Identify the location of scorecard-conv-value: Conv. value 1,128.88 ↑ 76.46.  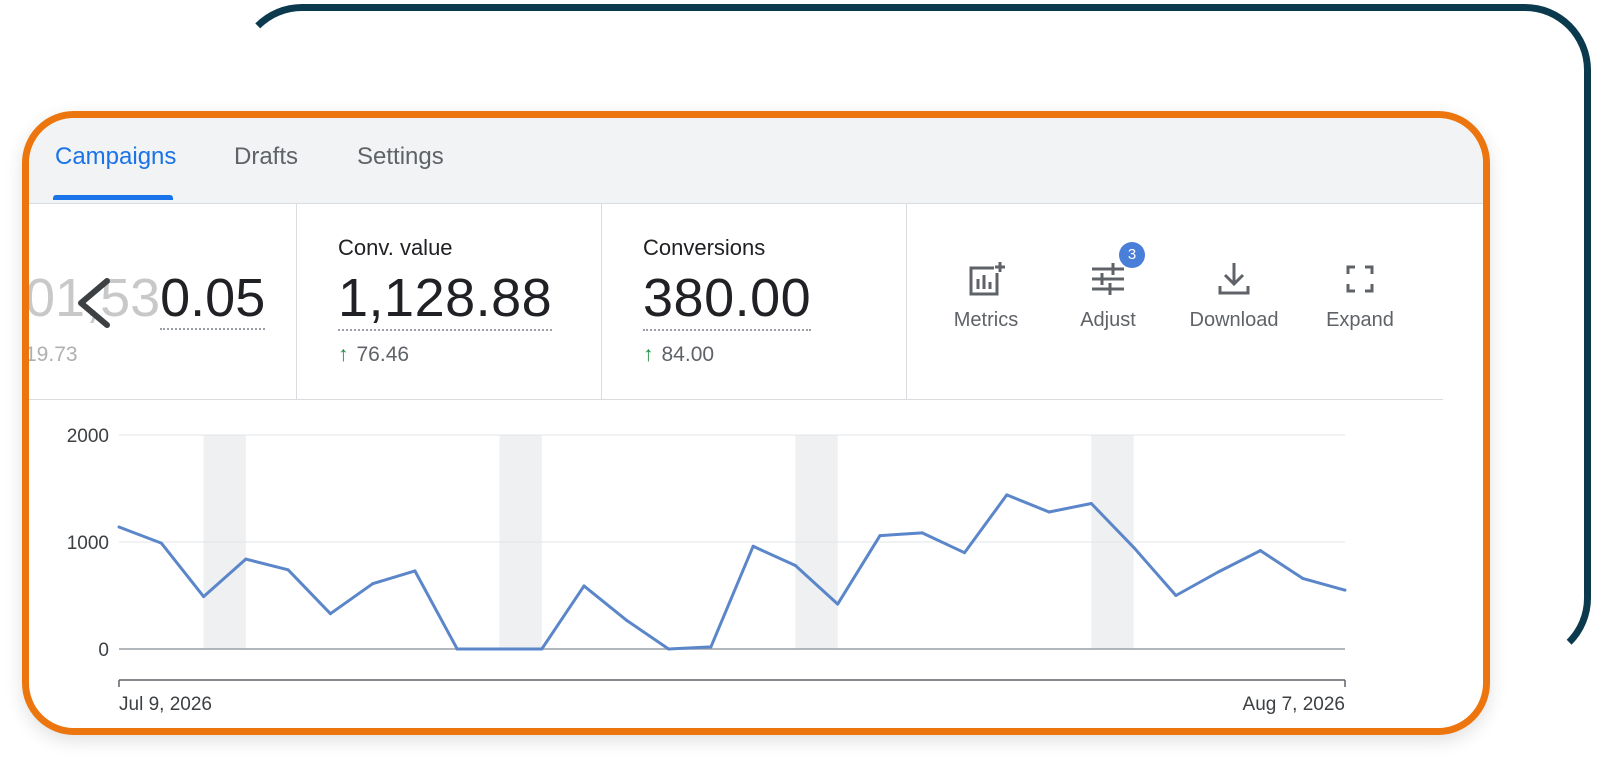
(449, 301).